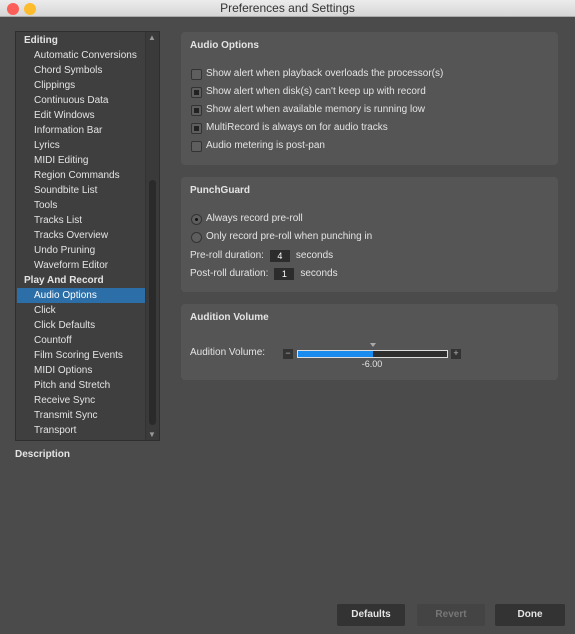 The image size is (575, 634). Describe the element at coordinates (254, 218) in the screenshot. I see `radio-label: Always record pre-roll` at that location.